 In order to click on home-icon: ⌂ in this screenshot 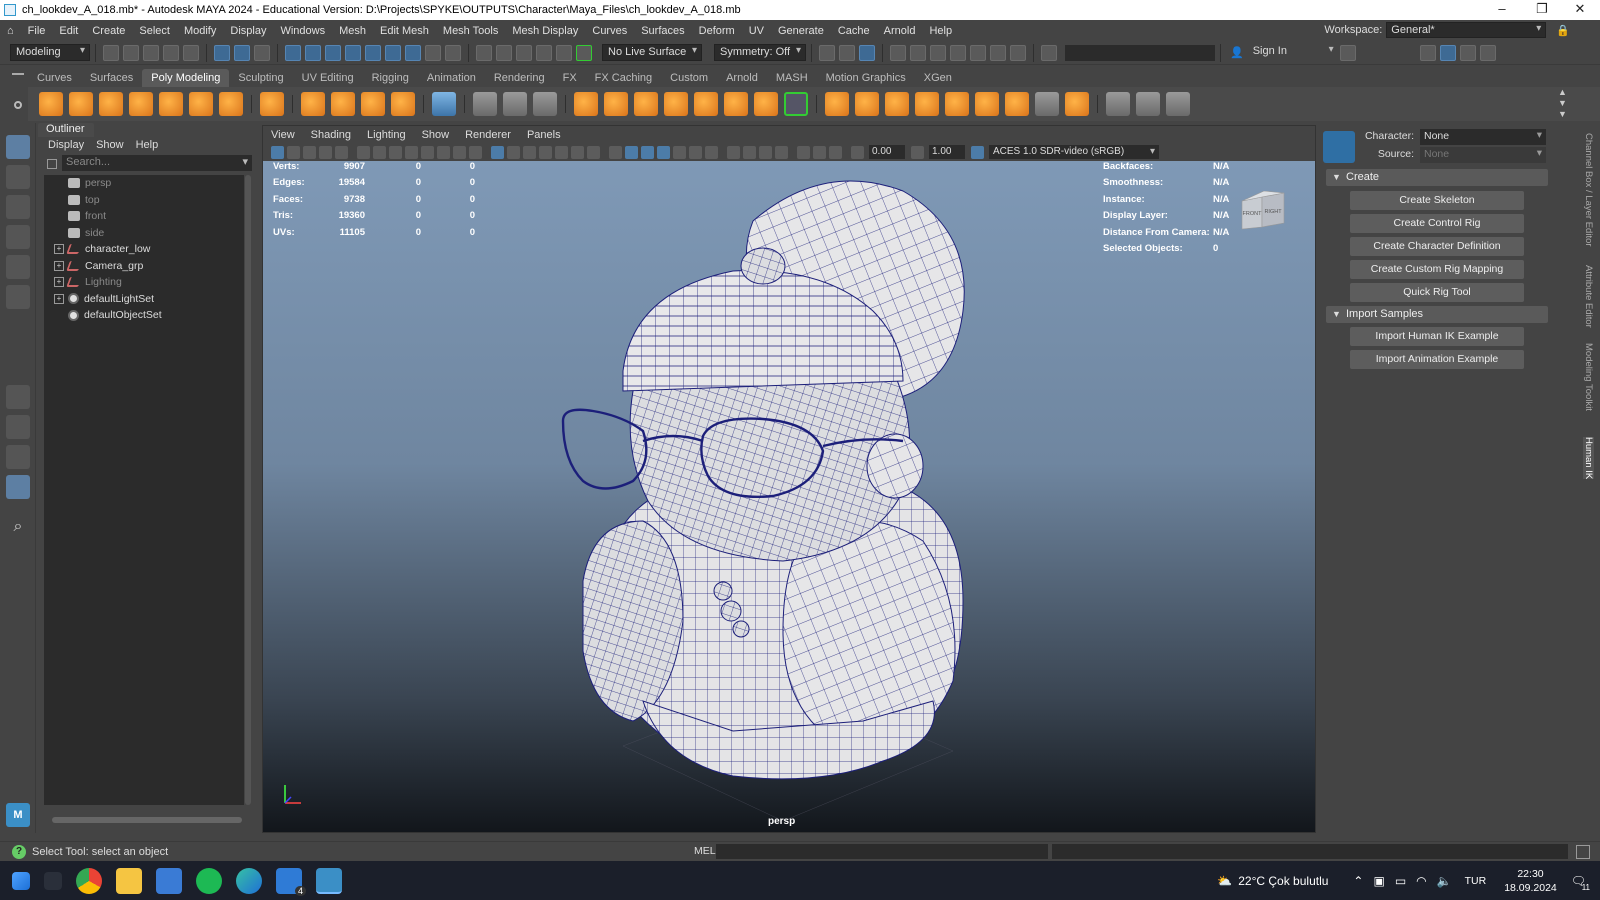, I will do `click(10, 31)`.